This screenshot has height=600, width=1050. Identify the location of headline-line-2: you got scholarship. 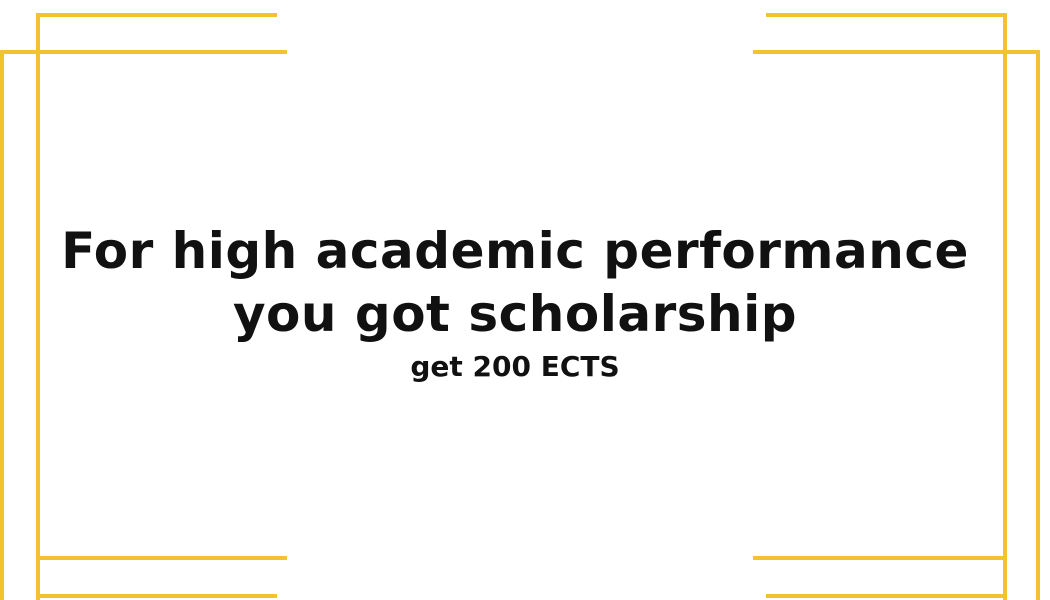
(515, 314).